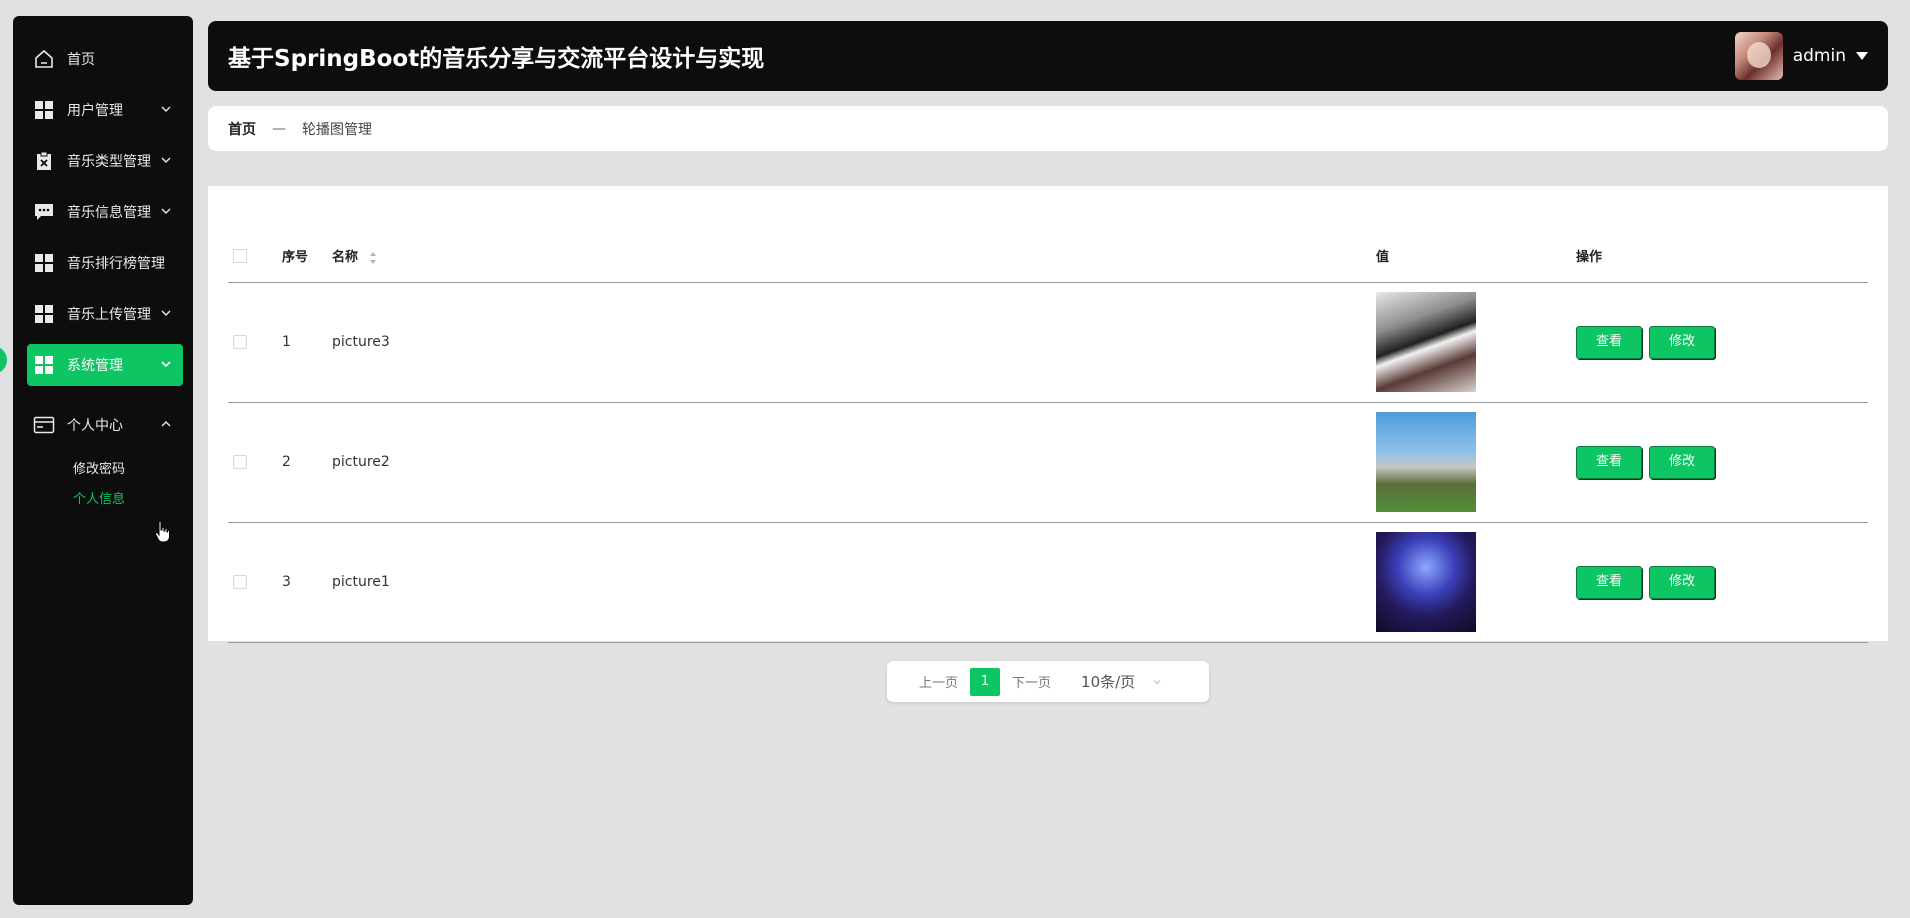 The width and height of the screenshot is (1910, 918). I want to click on next-page-button: 下一页, so click(1031, 681).